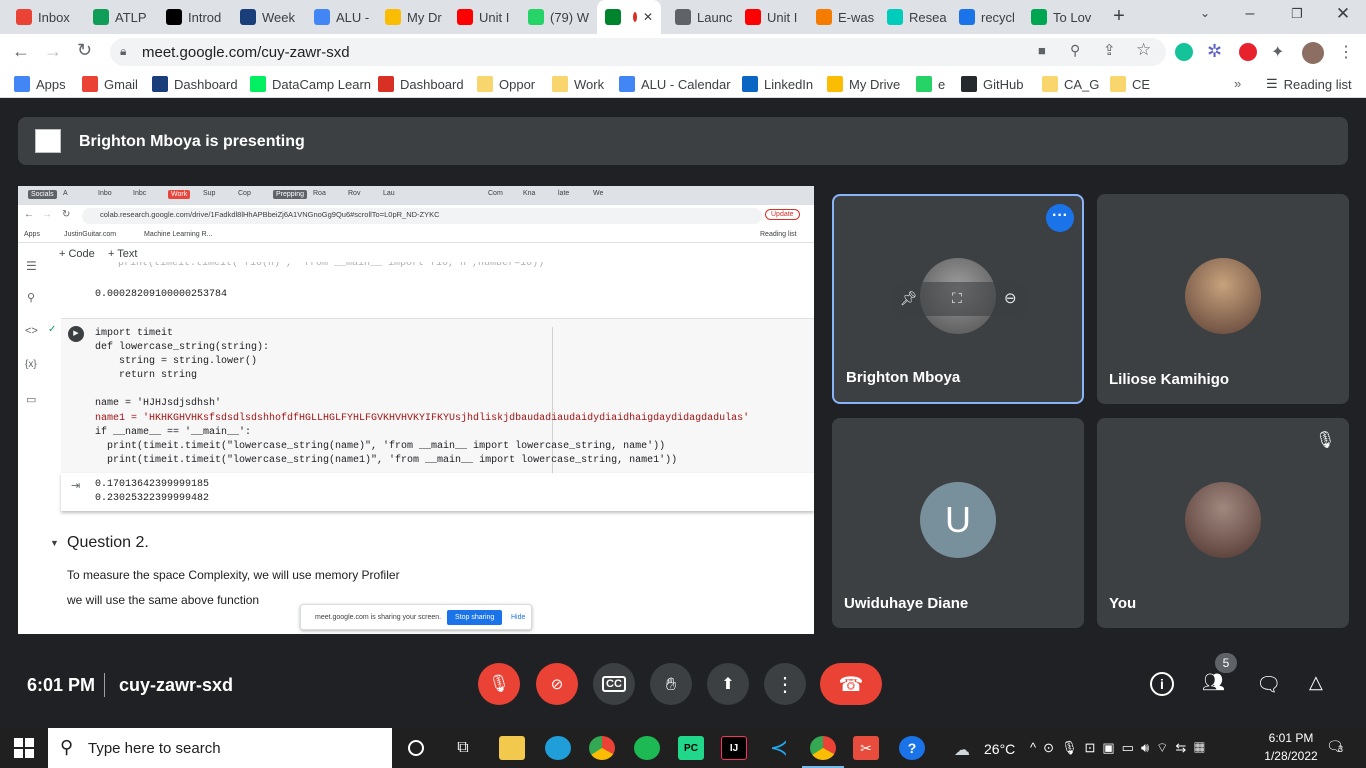 This screenshot has height=768, width=1366. What do you see at coordinates (1119, 17) in the screenshot?
I see `new-tab-button: +` at bounding box center [1119, 17].